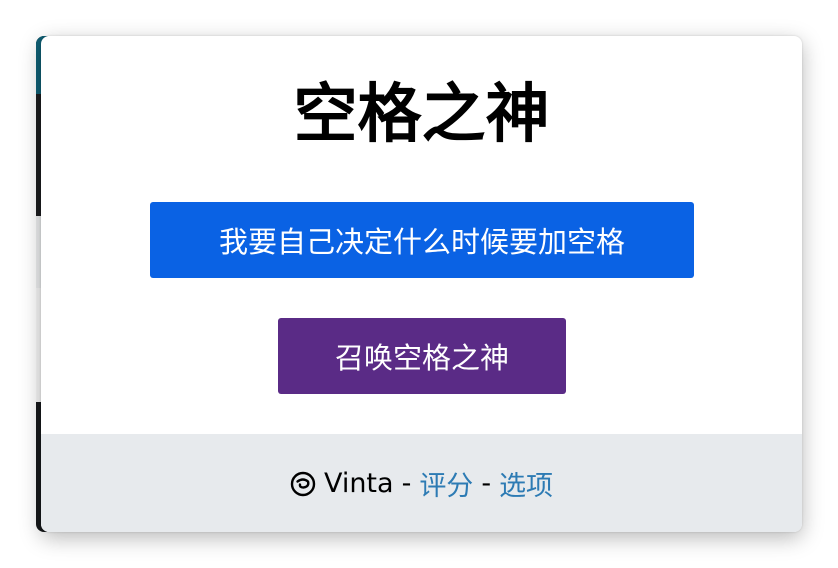 The width and height of the screenshot is (838, 568). I want to click on summon-spacing-god-button: 召唤空格之神, so click(422, 356).